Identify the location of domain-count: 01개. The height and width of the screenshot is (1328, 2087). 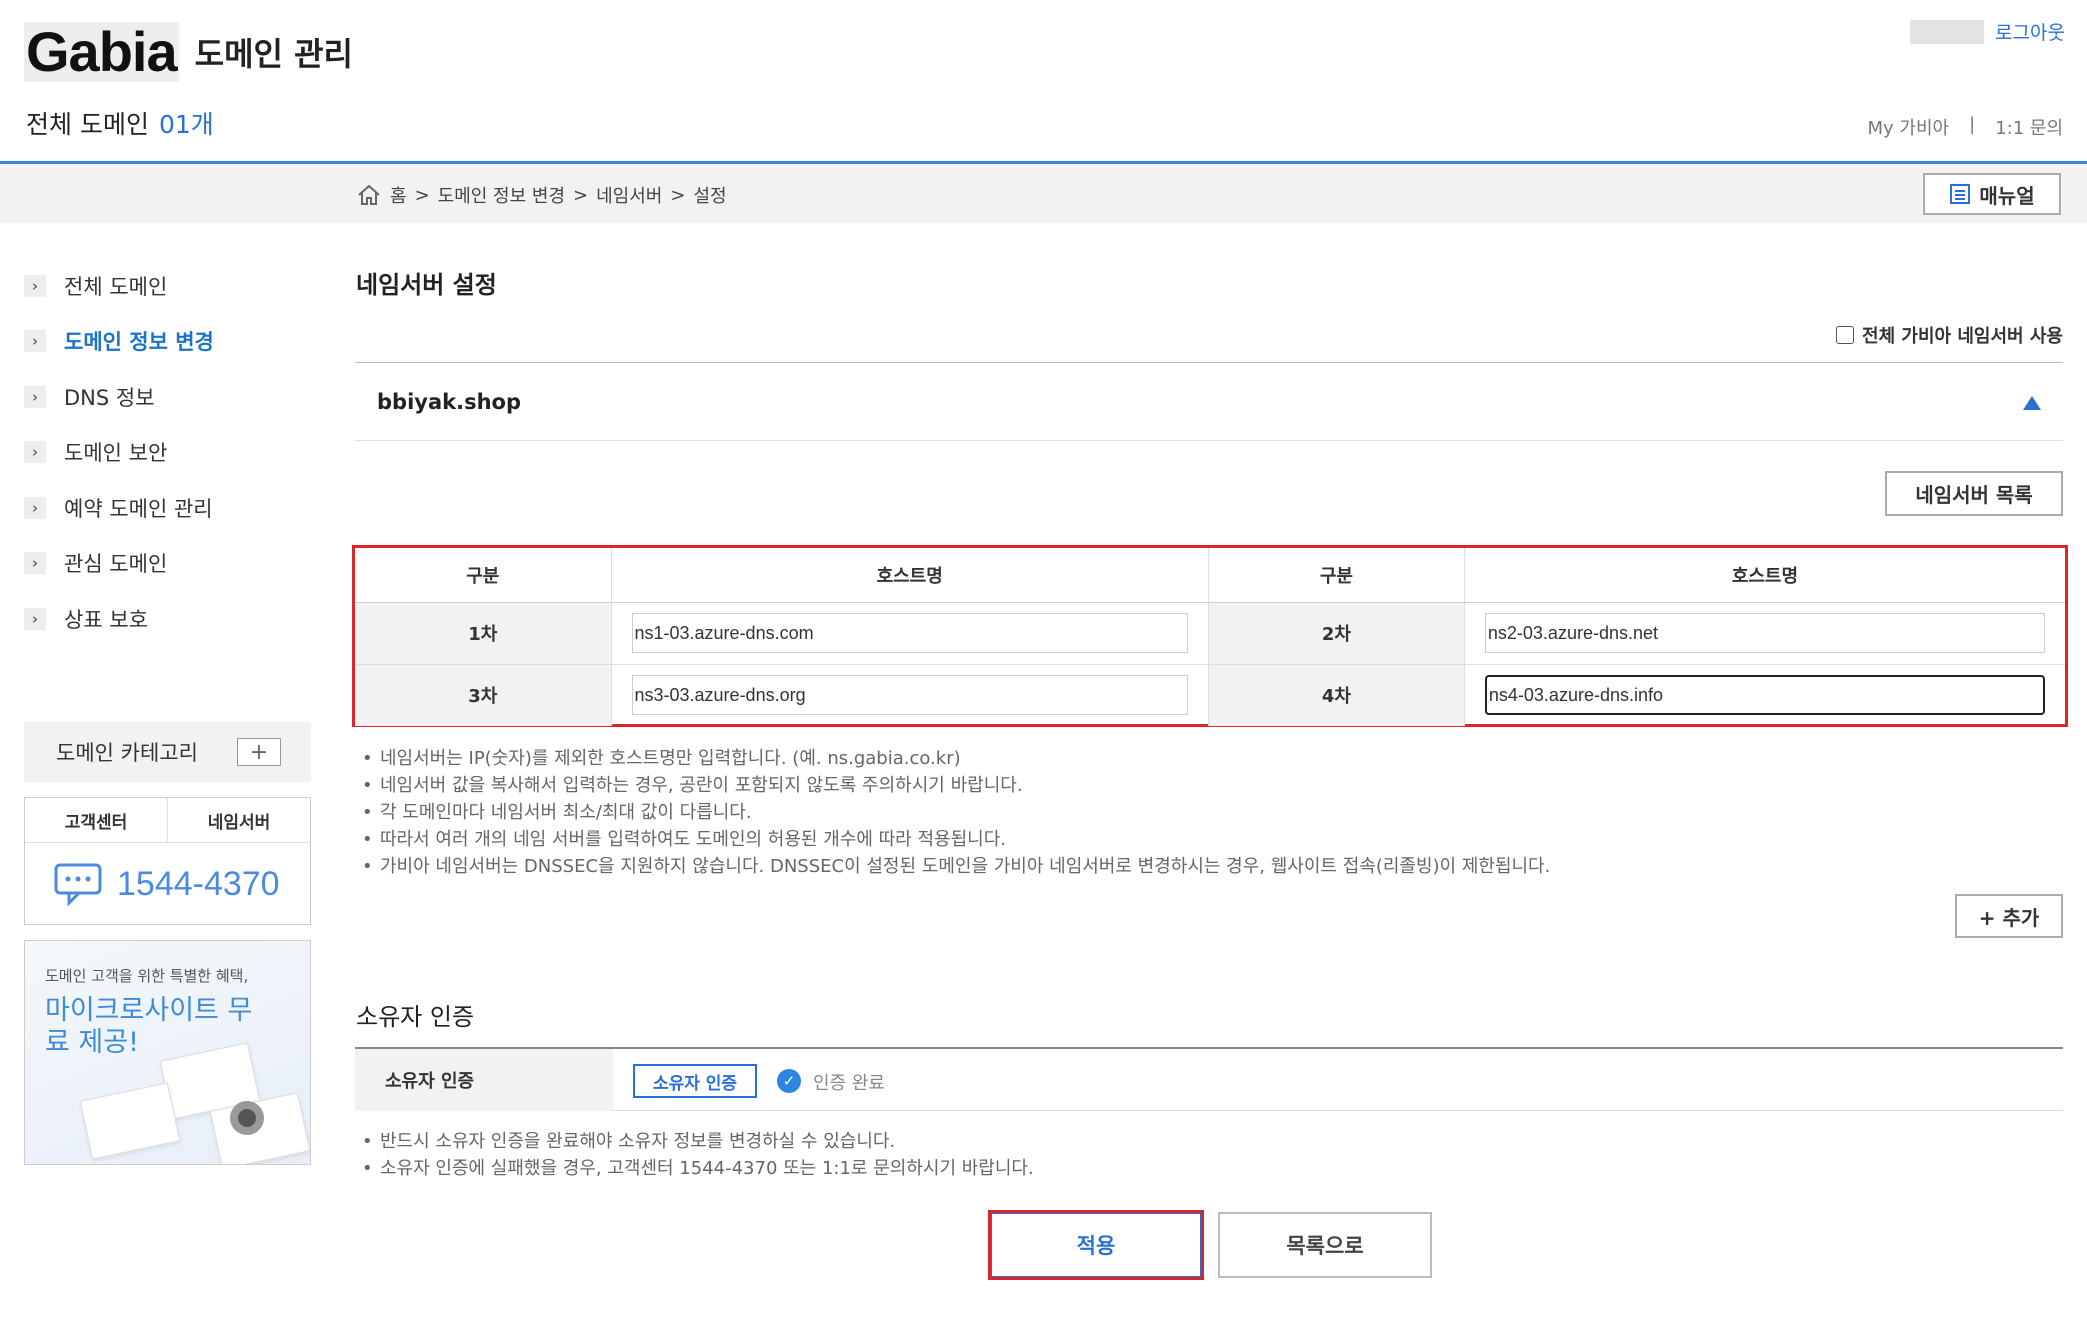
(186, 124).